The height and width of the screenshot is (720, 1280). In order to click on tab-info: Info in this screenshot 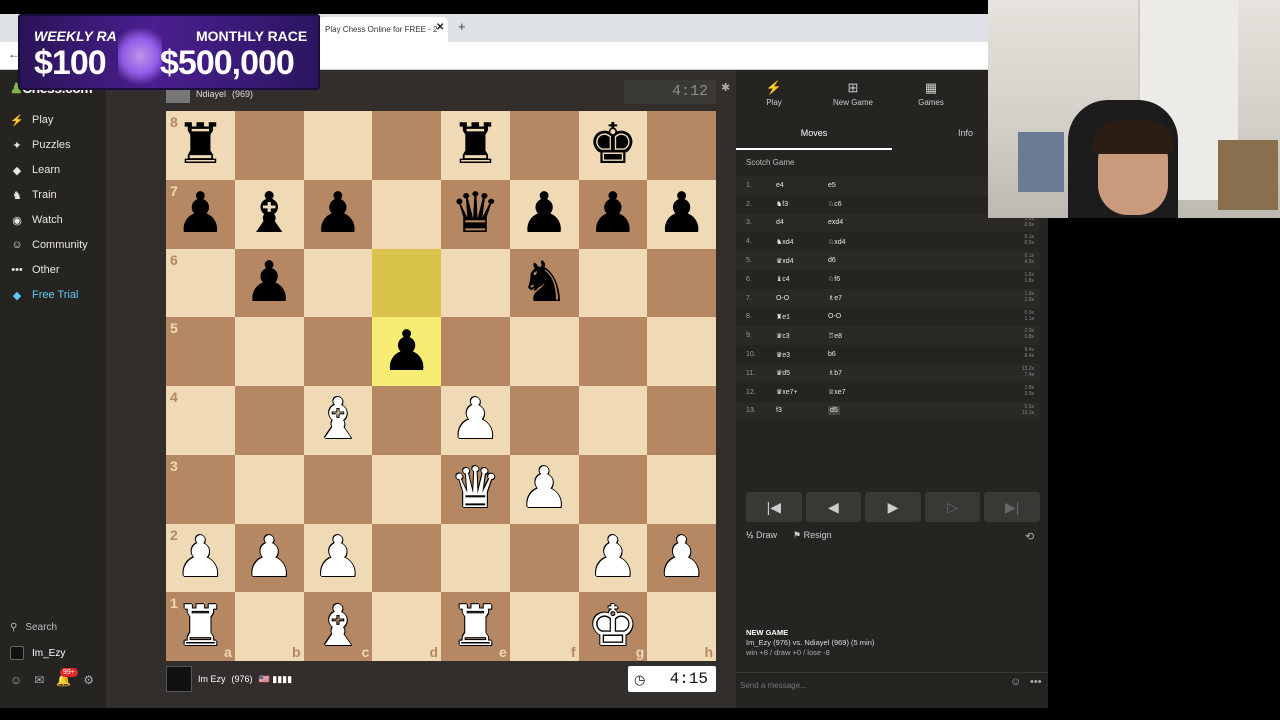, I will do `click(965, 133)`.